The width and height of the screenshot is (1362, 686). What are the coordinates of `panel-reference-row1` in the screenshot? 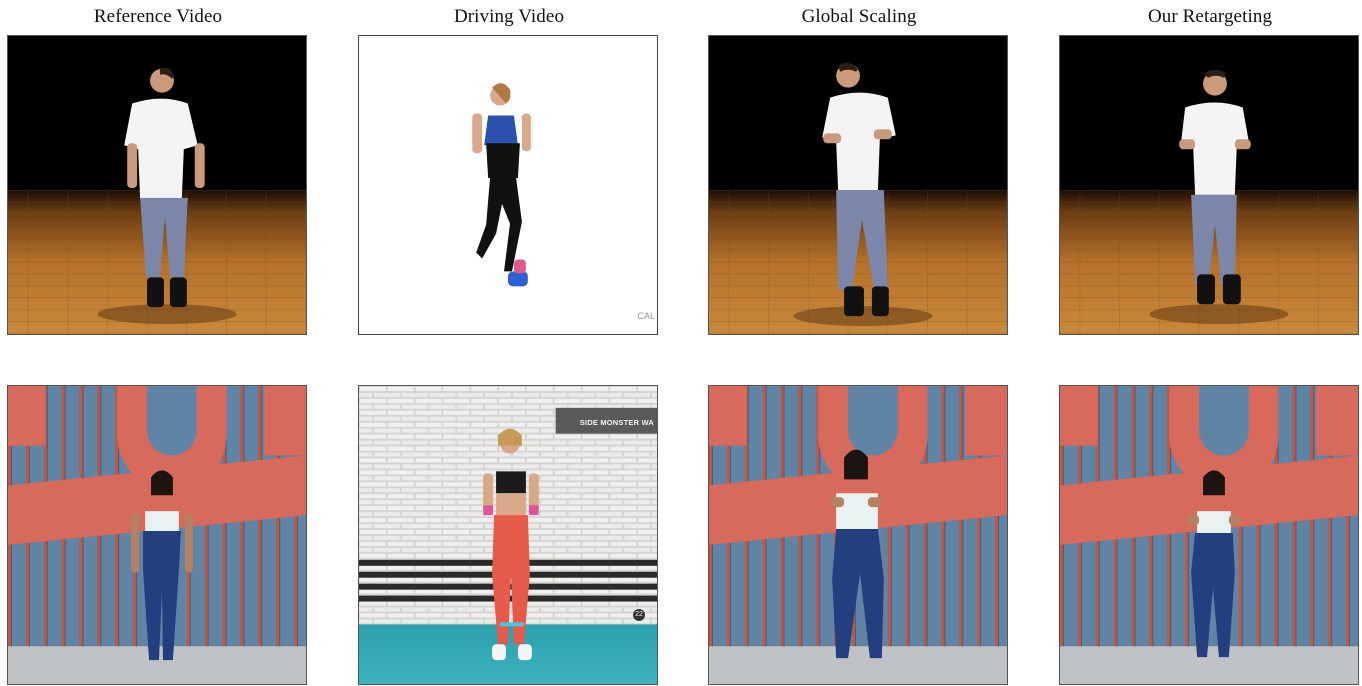 It's located at (157, 185).